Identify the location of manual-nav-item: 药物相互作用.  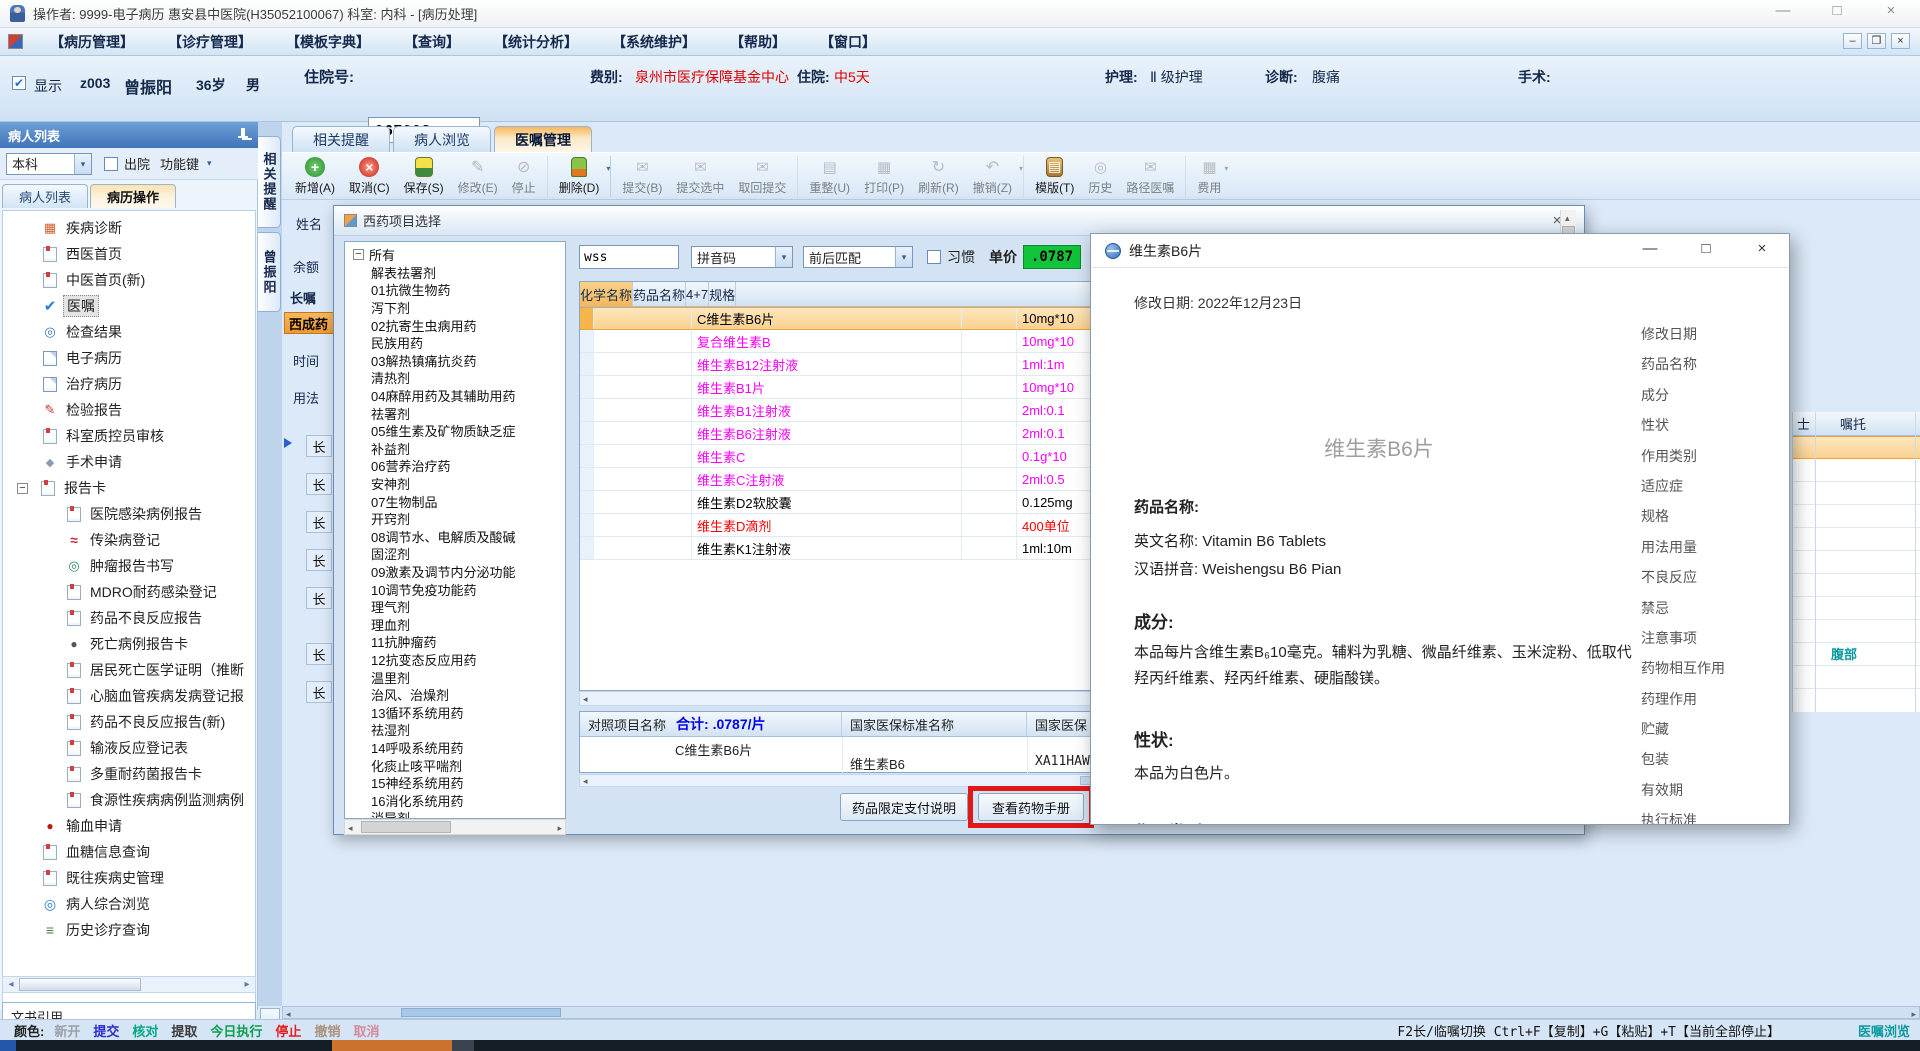
(1701, 673).